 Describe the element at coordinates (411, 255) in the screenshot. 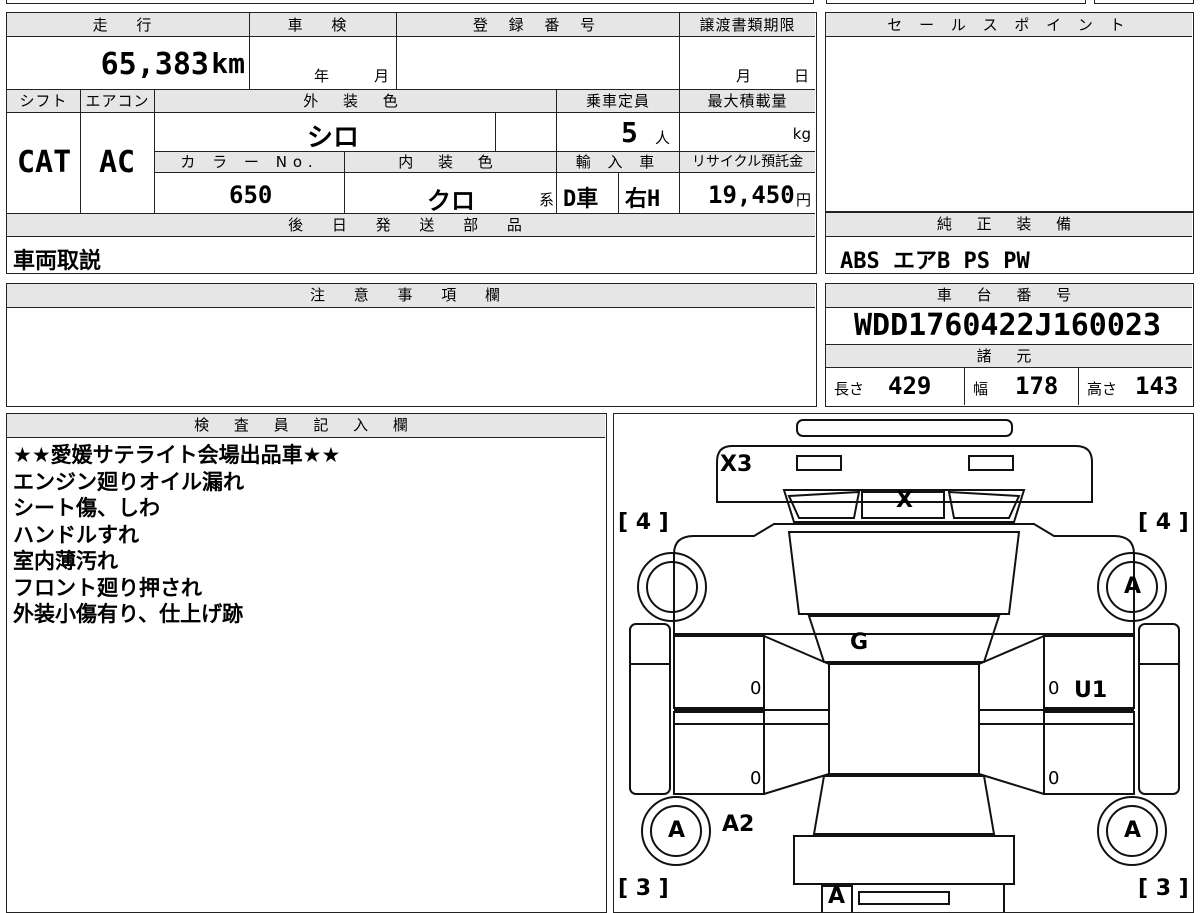

I see `later-parts-cell: 車両取説` at that location.